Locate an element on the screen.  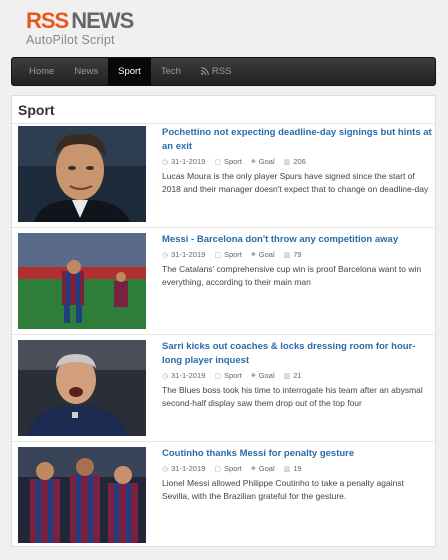
site-logo: RSS NEWS AutoPilot Script is located at coordinates (86, 30).